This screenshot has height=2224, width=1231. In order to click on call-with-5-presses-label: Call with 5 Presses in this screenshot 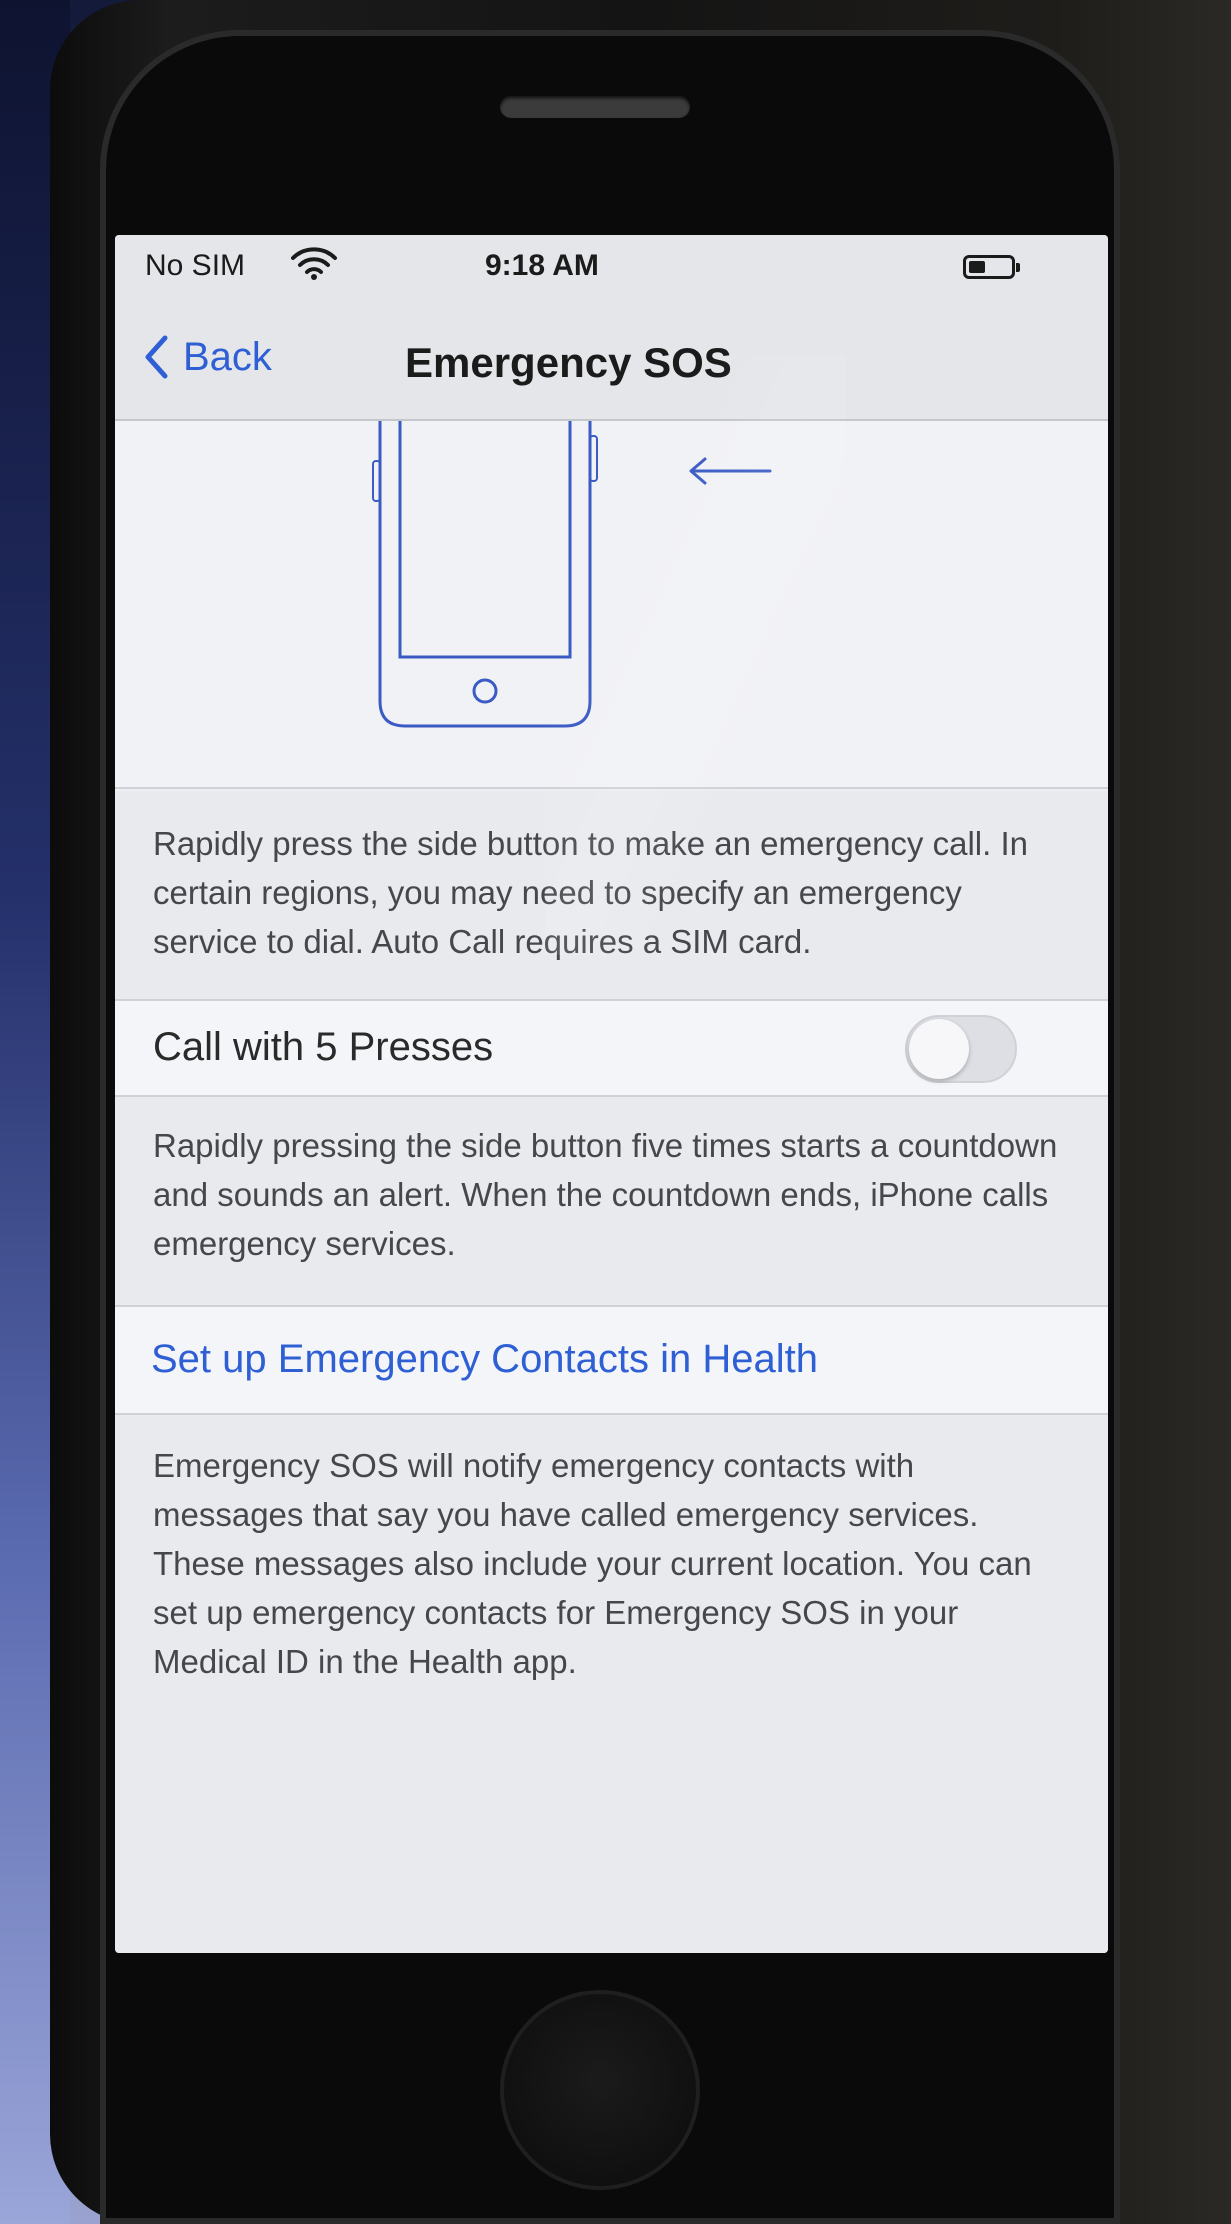, I will do `click(323, 1047)`.